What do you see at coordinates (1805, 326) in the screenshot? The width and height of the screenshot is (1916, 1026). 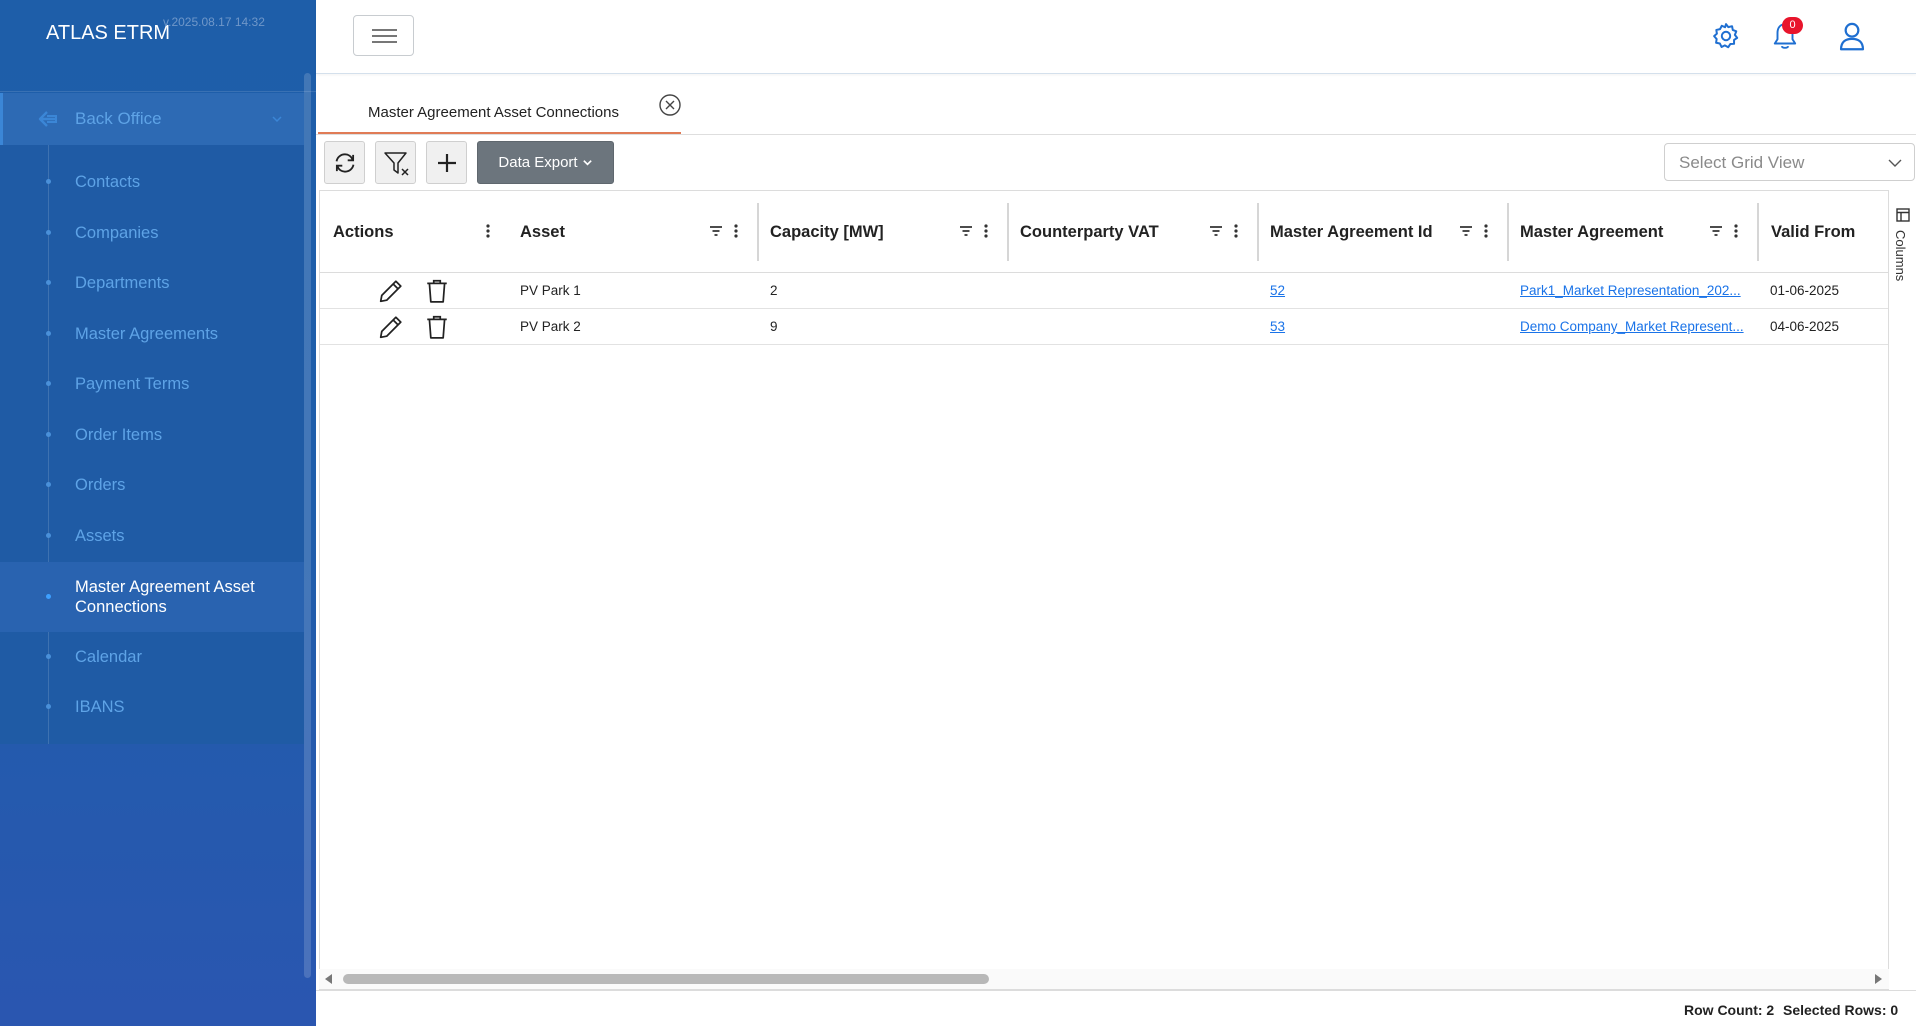 I see `cell-valid-from: 04-06-2025` at bounding box center [1805, 326].